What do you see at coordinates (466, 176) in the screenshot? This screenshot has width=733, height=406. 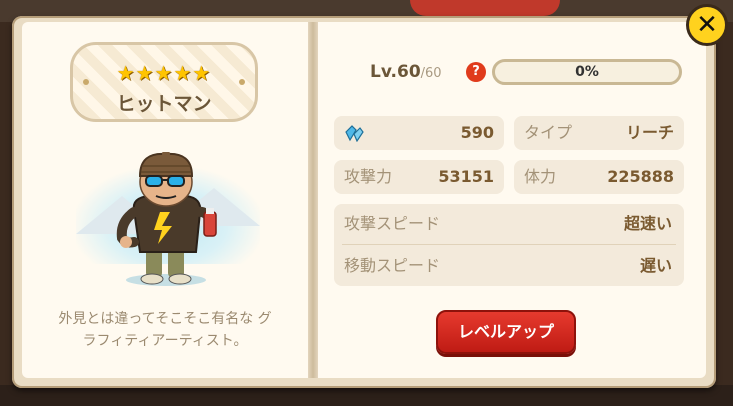 I see `attack-value: 53151` at bounding box center [466, 176].